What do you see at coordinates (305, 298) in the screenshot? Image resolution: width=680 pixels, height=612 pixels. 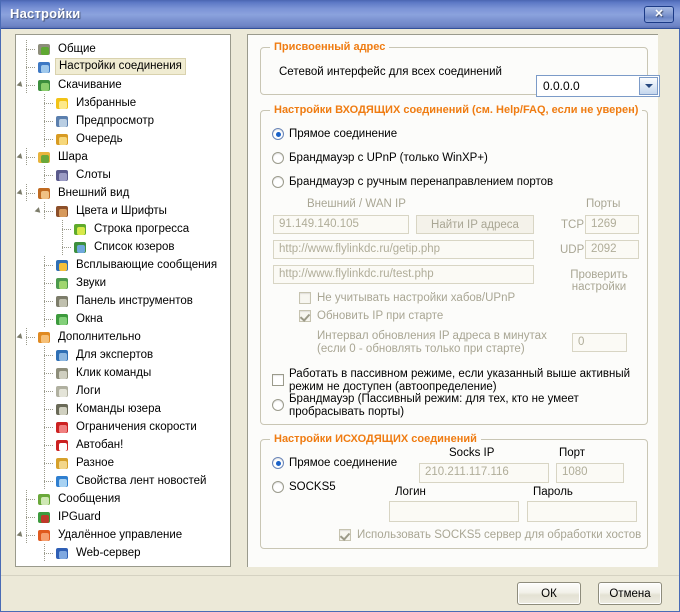 I see `ignore-hub-settings-checkbox` at bounding box center [305, 298].